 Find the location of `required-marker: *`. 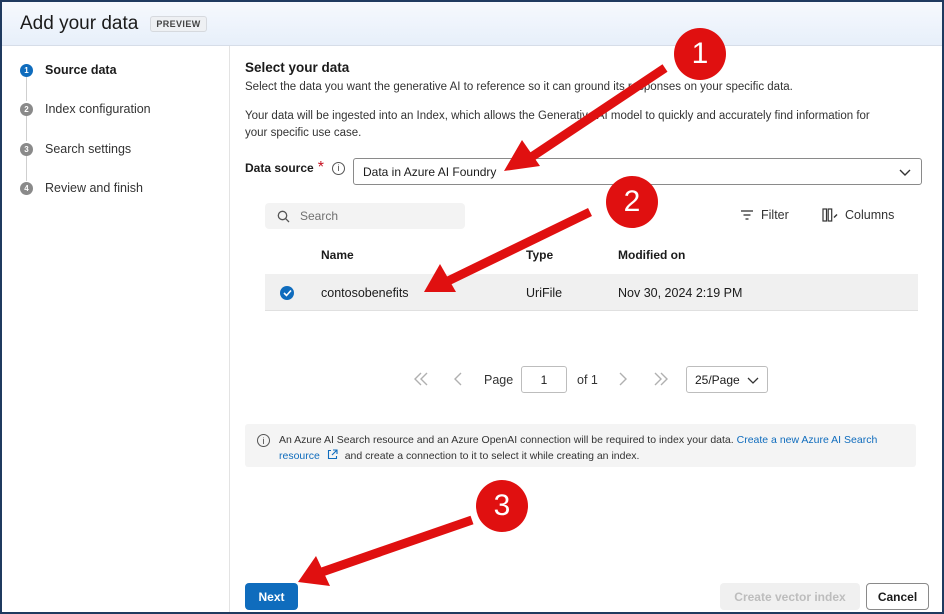

required-marker: * is located at coordinates (320, 167).